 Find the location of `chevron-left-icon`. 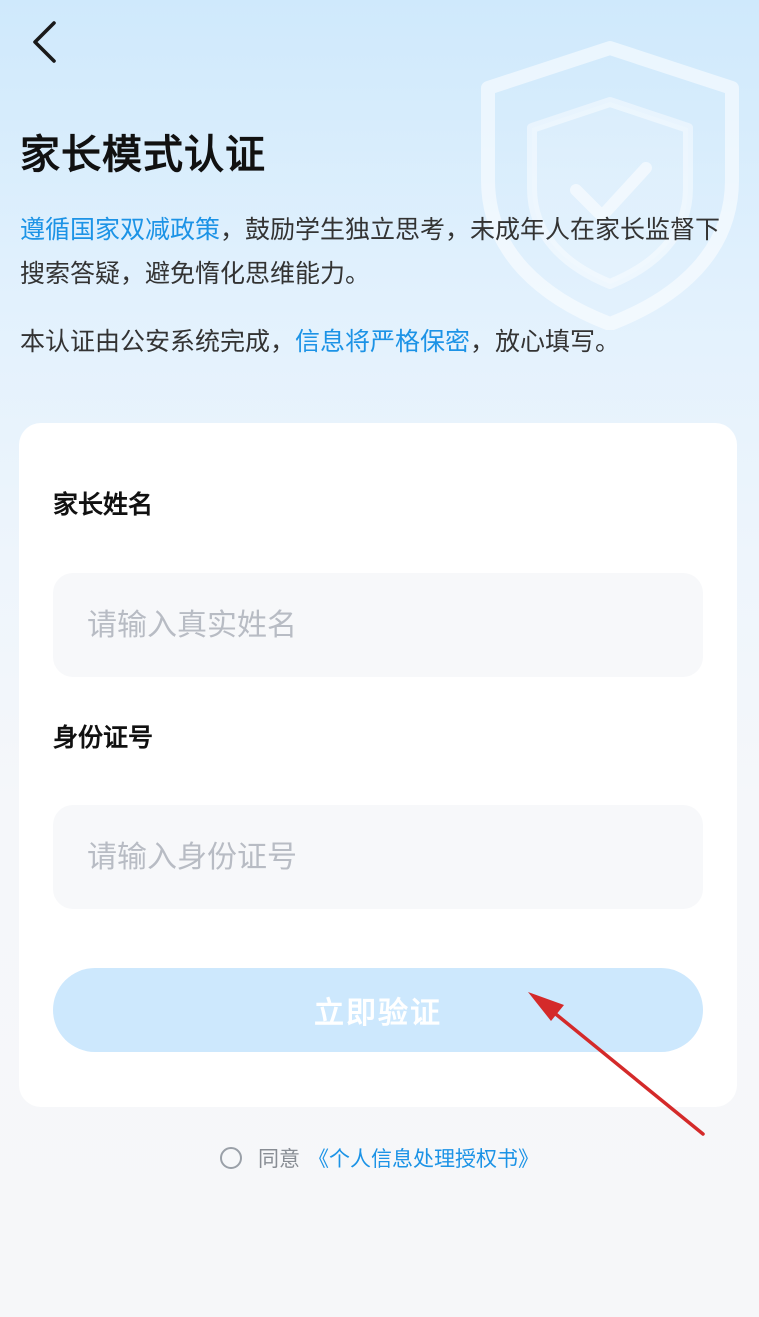

chevron-left-icon is located at coordinates (44, 42).